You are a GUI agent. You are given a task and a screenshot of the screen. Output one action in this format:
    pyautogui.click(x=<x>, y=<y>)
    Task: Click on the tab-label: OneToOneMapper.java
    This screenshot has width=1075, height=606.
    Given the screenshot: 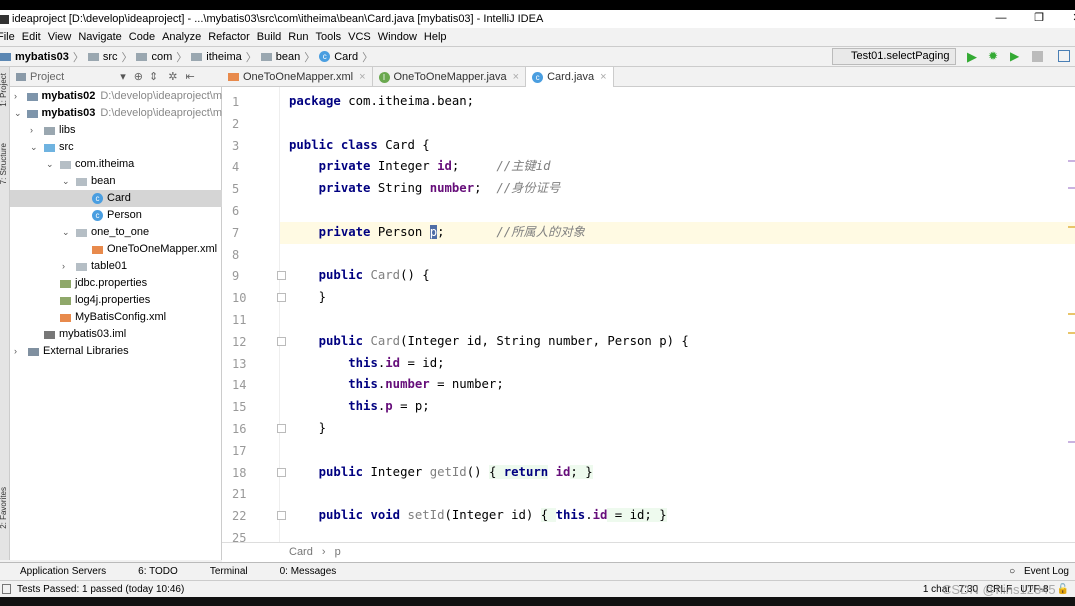 What is the action you would take?
    pyautogui.click(x=450, y=77)
    